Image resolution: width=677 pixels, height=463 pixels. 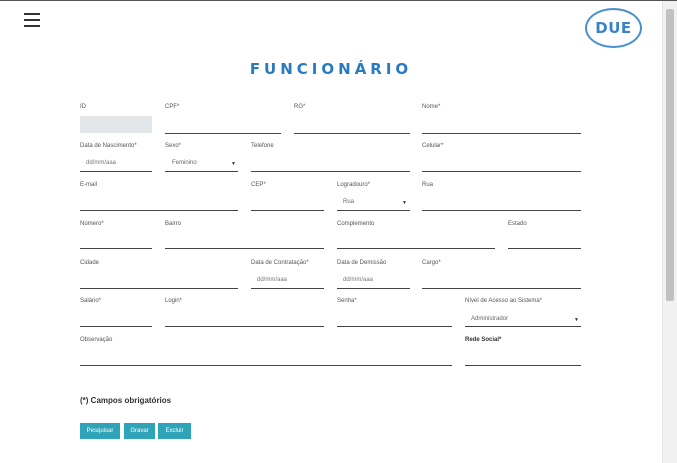 What do you see at coordinates (354, 185) in the screenshot?
I see `logradouro-label: Logradouro*` at bounding box center [354, 185].